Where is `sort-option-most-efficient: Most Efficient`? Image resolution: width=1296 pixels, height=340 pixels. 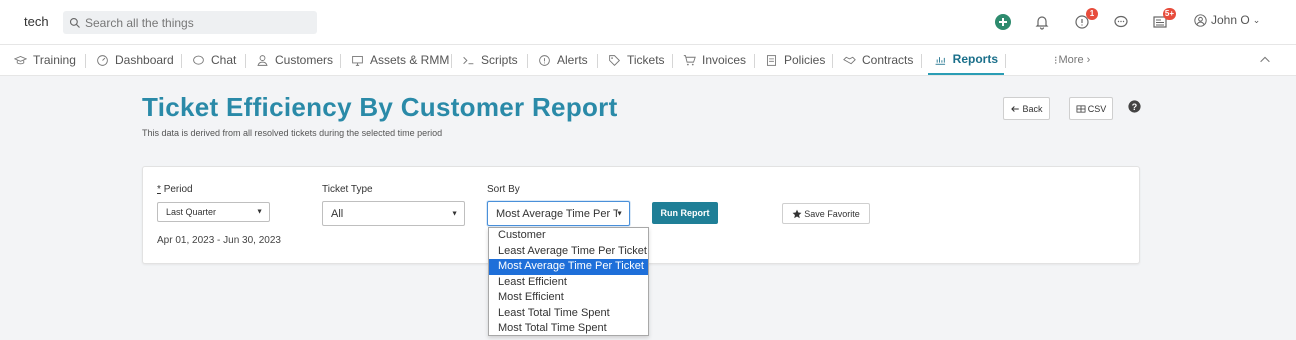
sort-option-most-efficient: Most Efficient is located at coordinates (568, 298).